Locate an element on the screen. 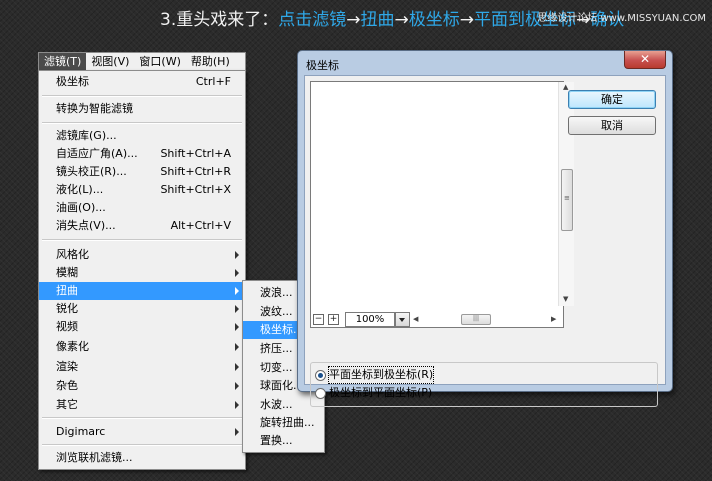  menu-item-noise: 杂色 is located at coordinates (142, 386).